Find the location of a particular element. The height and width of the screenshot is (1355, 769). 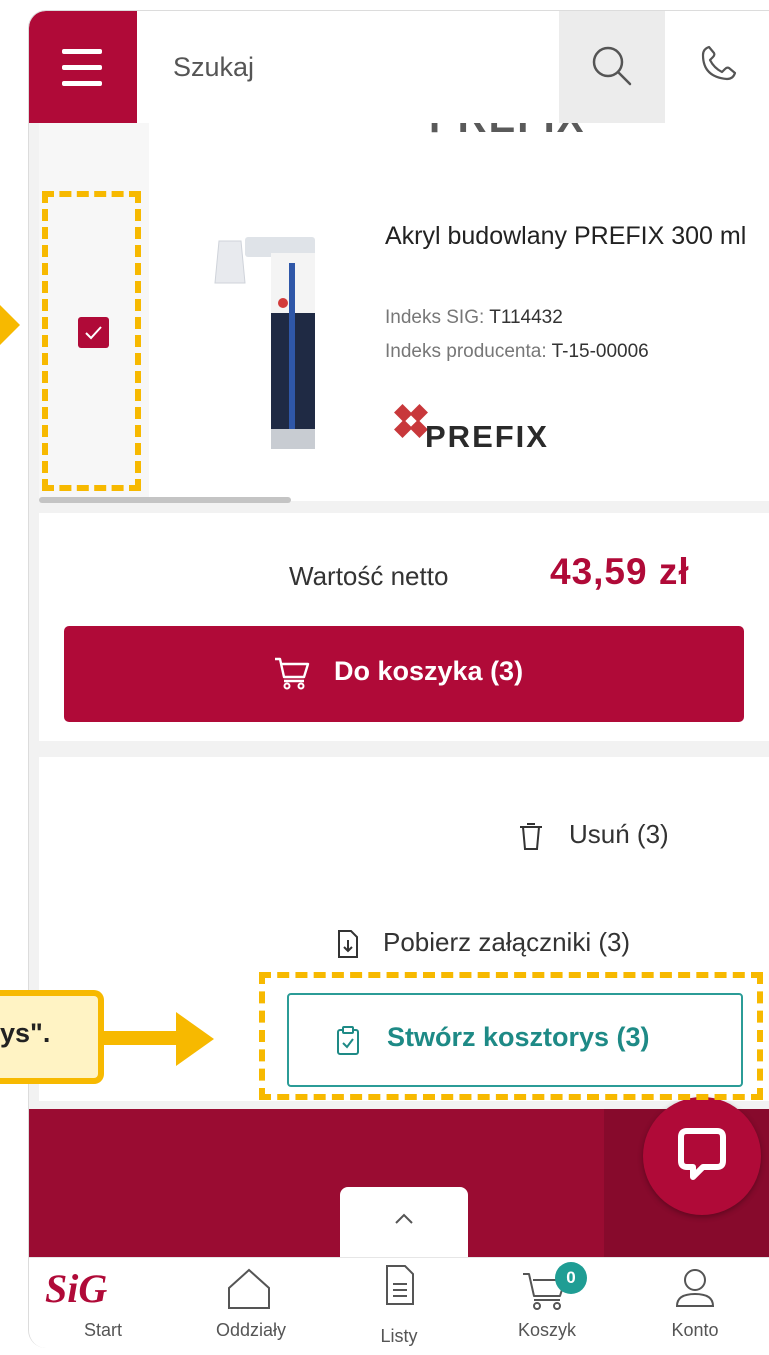

download-attachments-button: Pobierz załączniki (3) is located at coordinates (545, 947).